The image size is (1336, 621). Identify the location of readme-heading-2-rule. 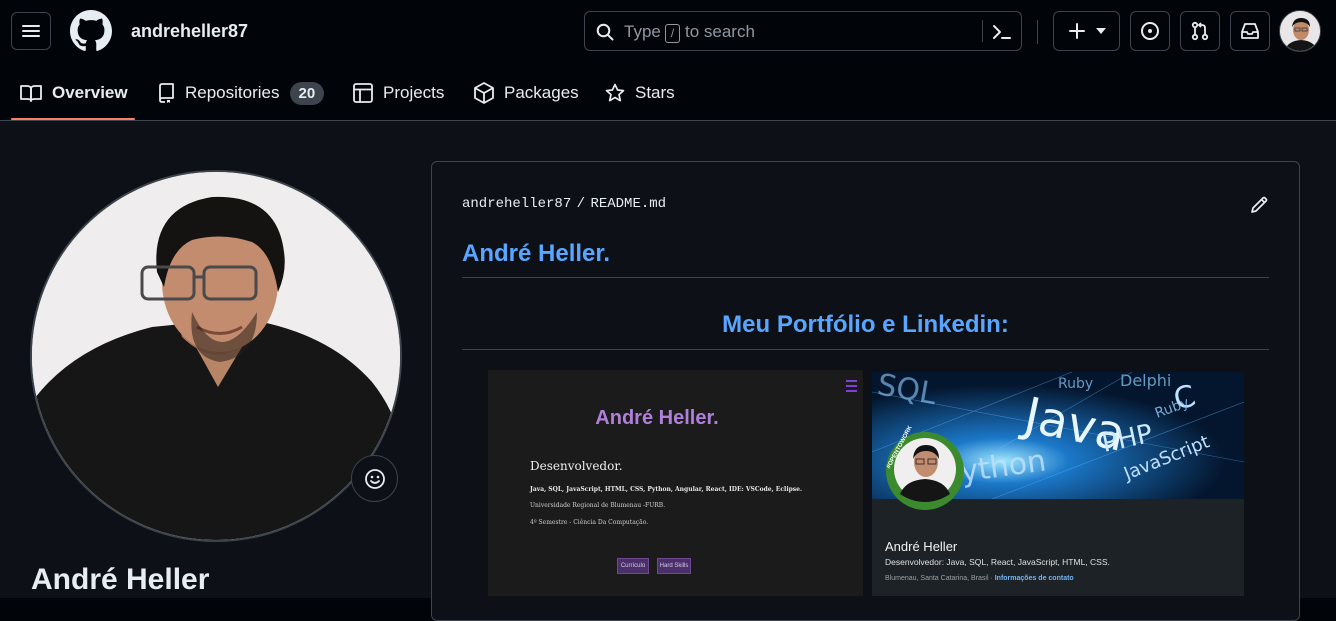
(865, 349).